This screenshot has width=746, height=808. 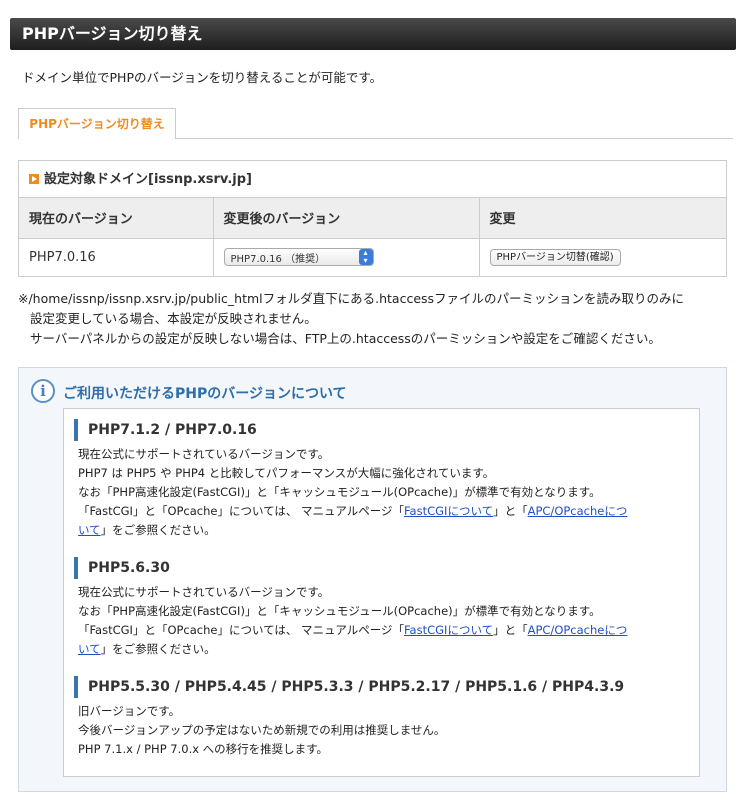 What do you see at coordinates (203, 749) in the screenshot?
I see `section-line: PHP 7.1.x / PHP 7.0.x への移行を推奨します。` at bounding box center [203, 749].